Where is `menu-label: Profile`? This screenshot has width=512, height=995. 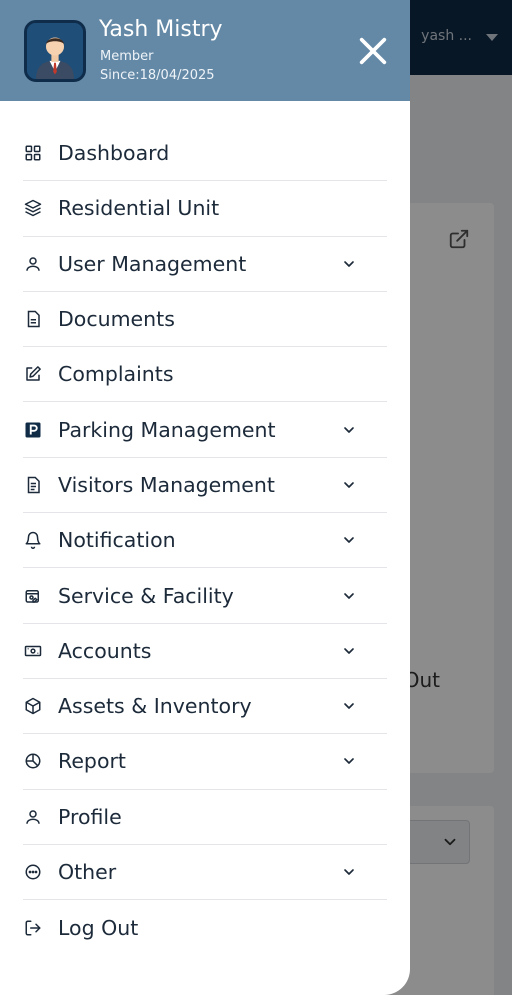 menu-label: Profile is located at coordinates (90, 816).